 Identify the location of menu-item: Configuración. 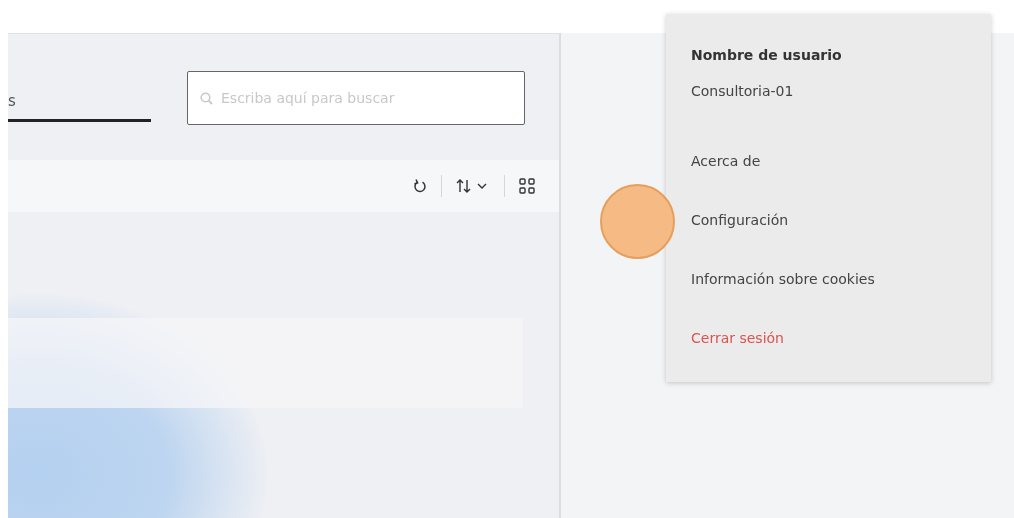
(841, 241).